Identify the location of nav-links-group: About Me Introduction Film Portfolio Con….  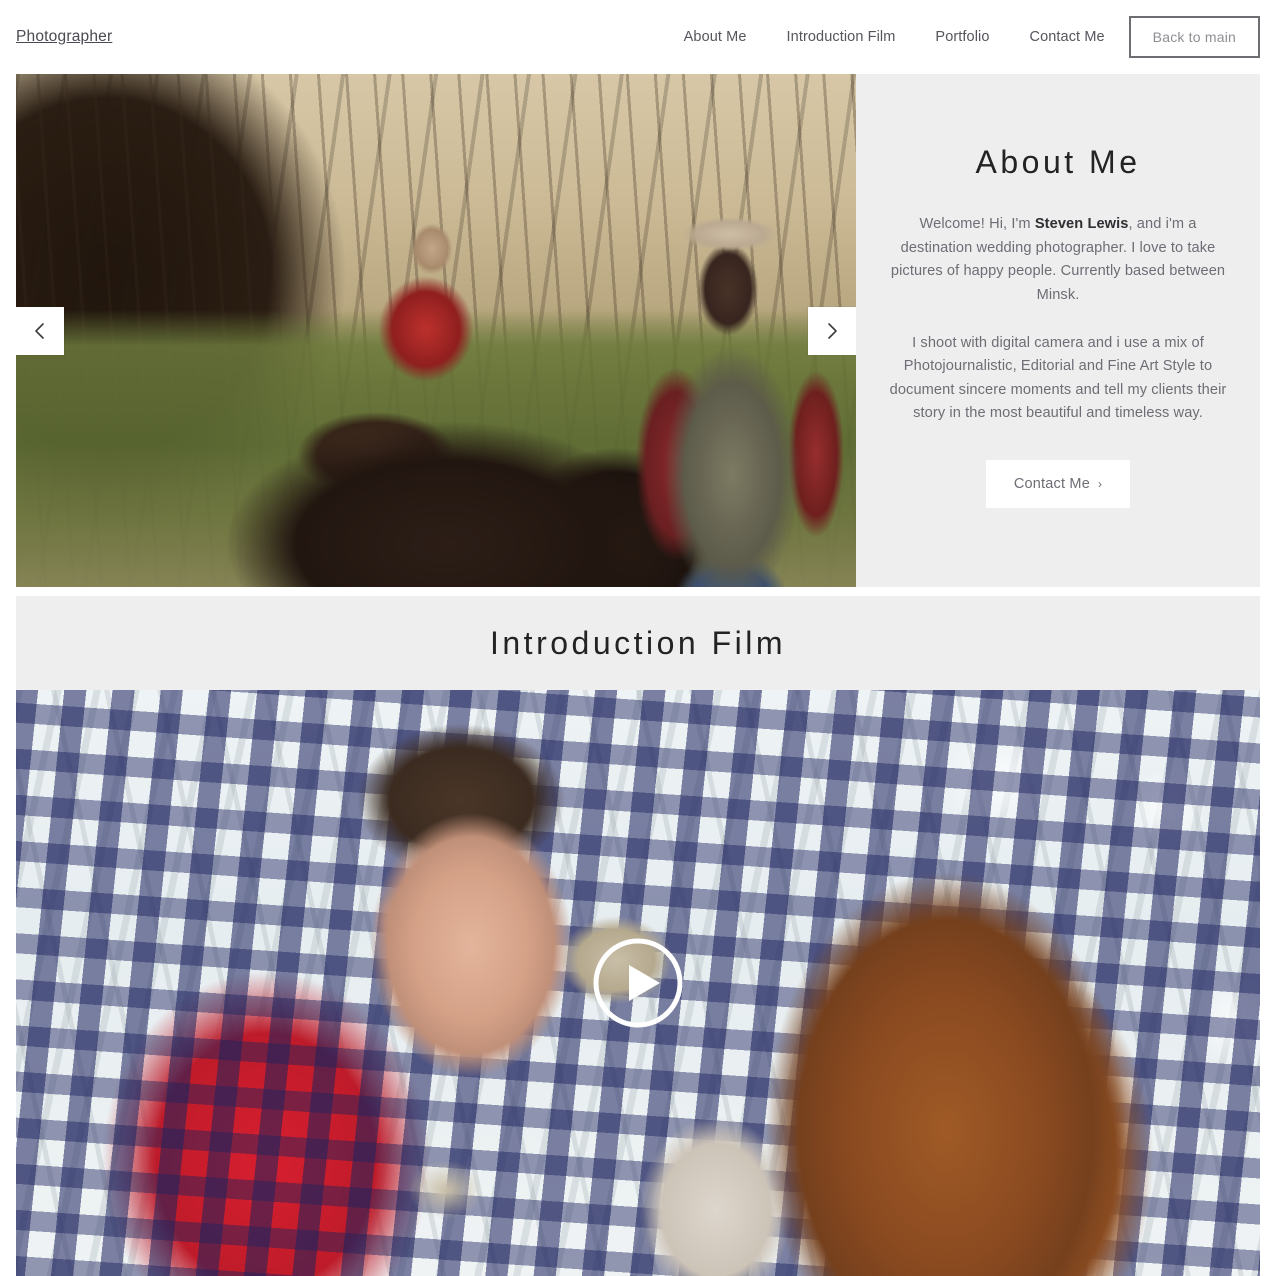
(962, 37).